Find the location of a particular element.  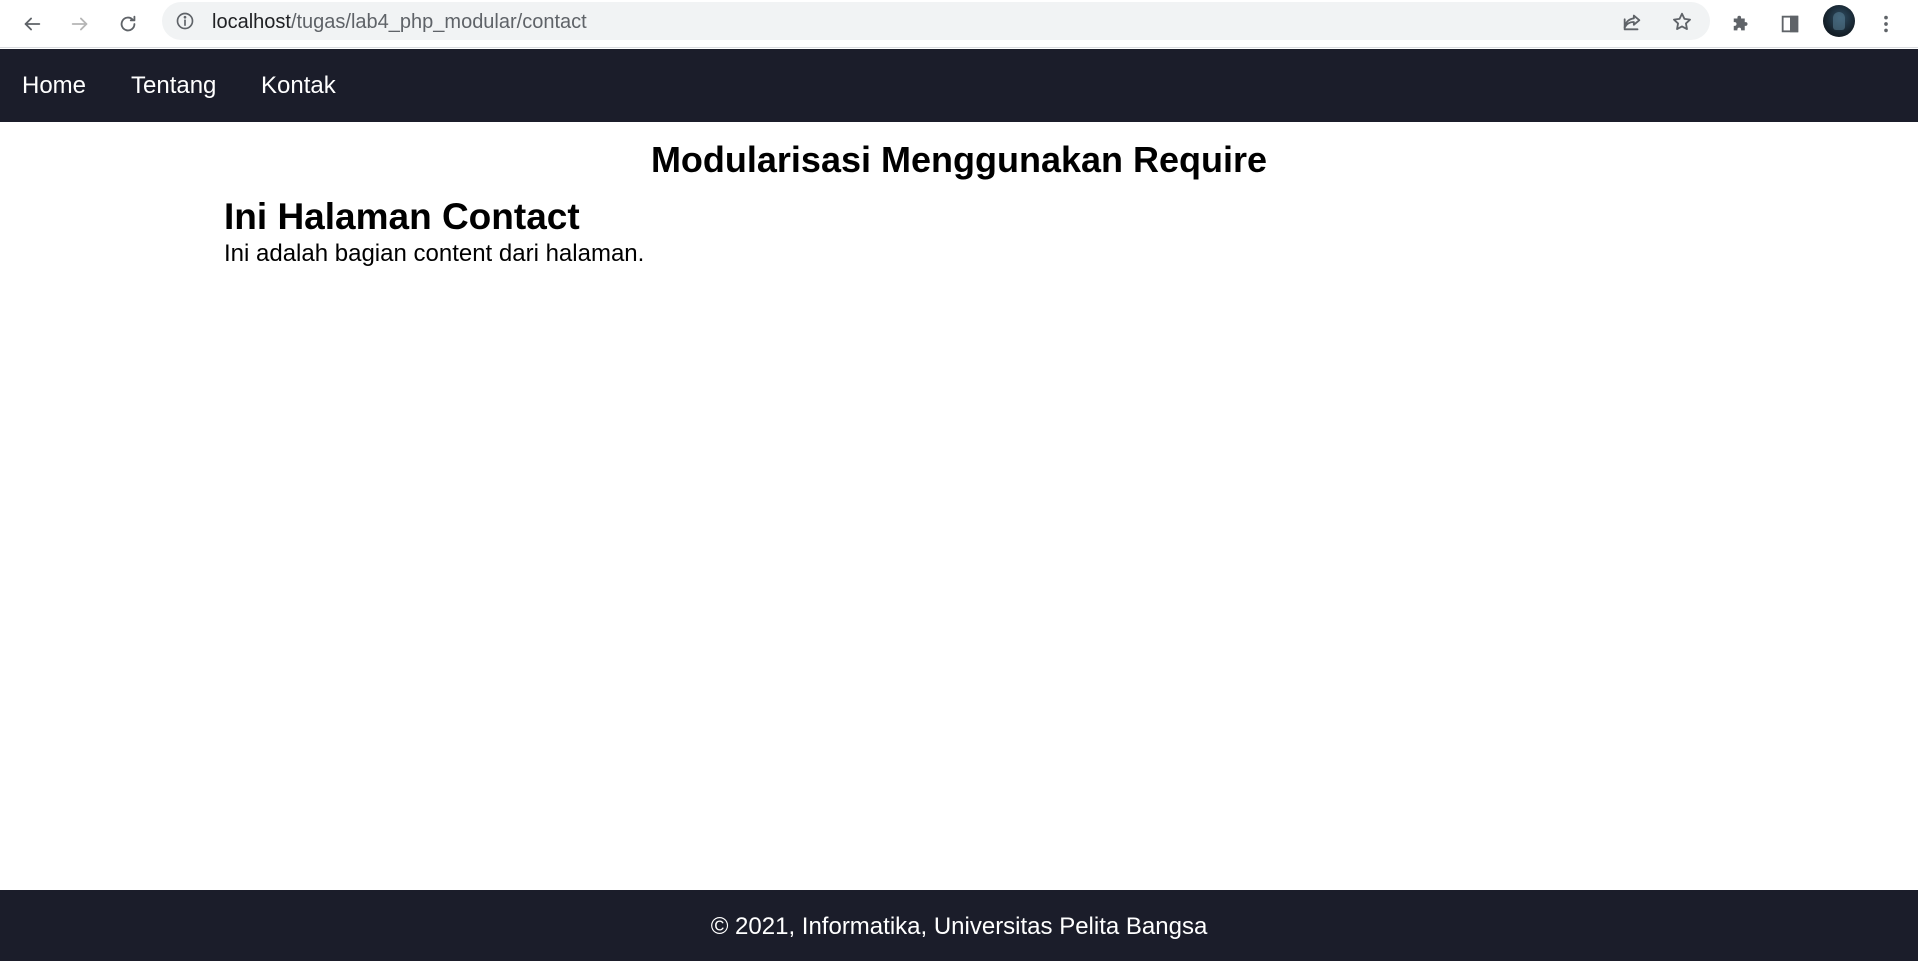

info-icon is located at coordinates (185, 21).